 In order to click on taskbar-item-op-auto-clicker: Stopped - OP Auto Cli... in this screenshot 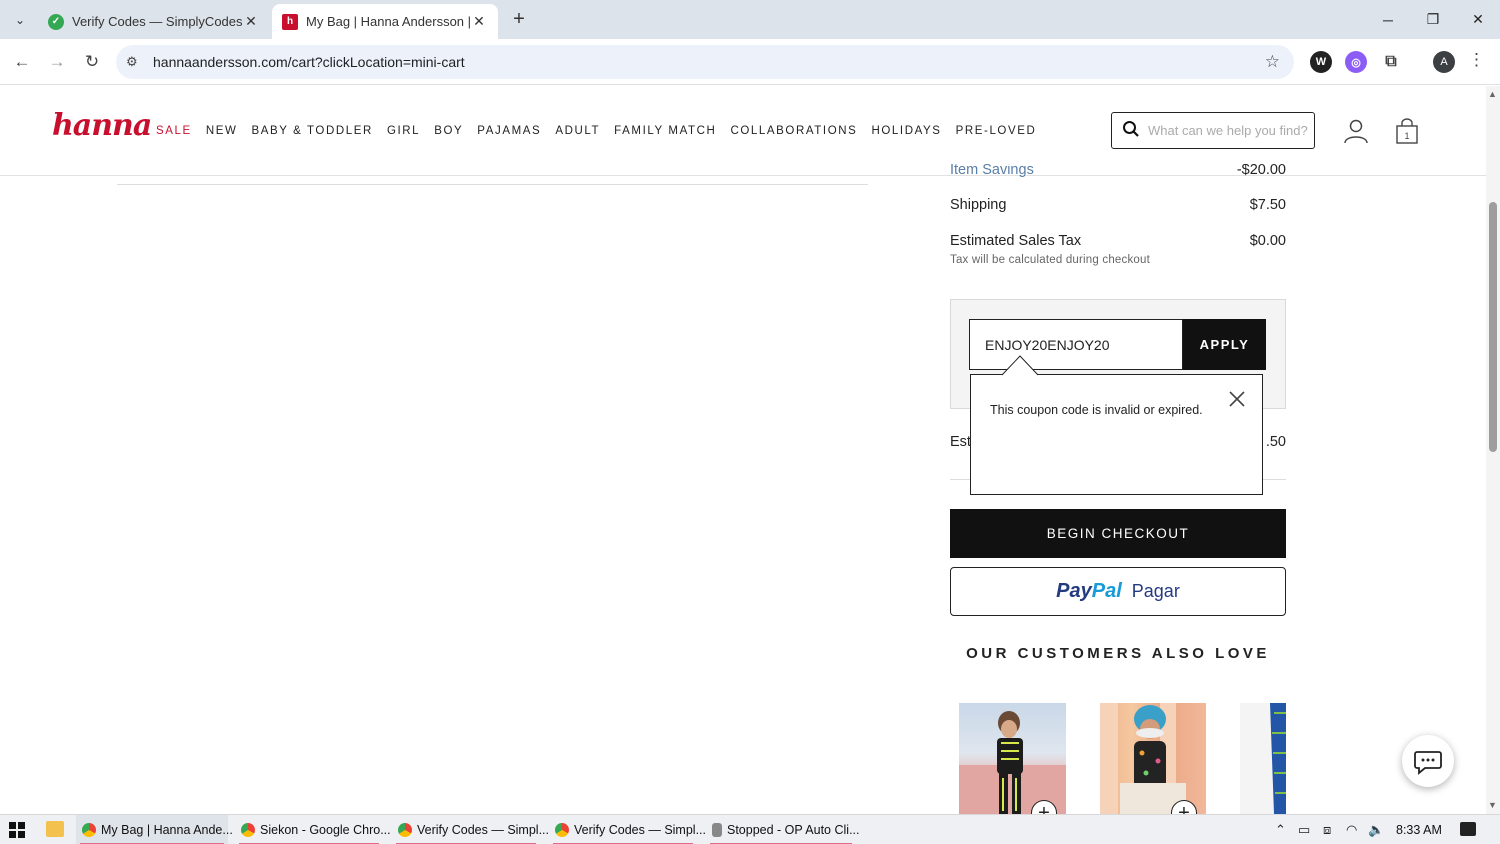, I will do `click(783, 829)`.